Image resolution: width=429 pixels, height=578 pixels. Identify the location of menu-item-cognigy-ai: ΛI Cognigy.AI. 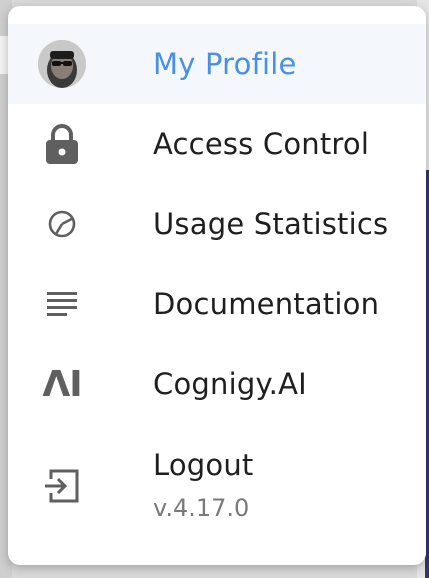
(217, 384).